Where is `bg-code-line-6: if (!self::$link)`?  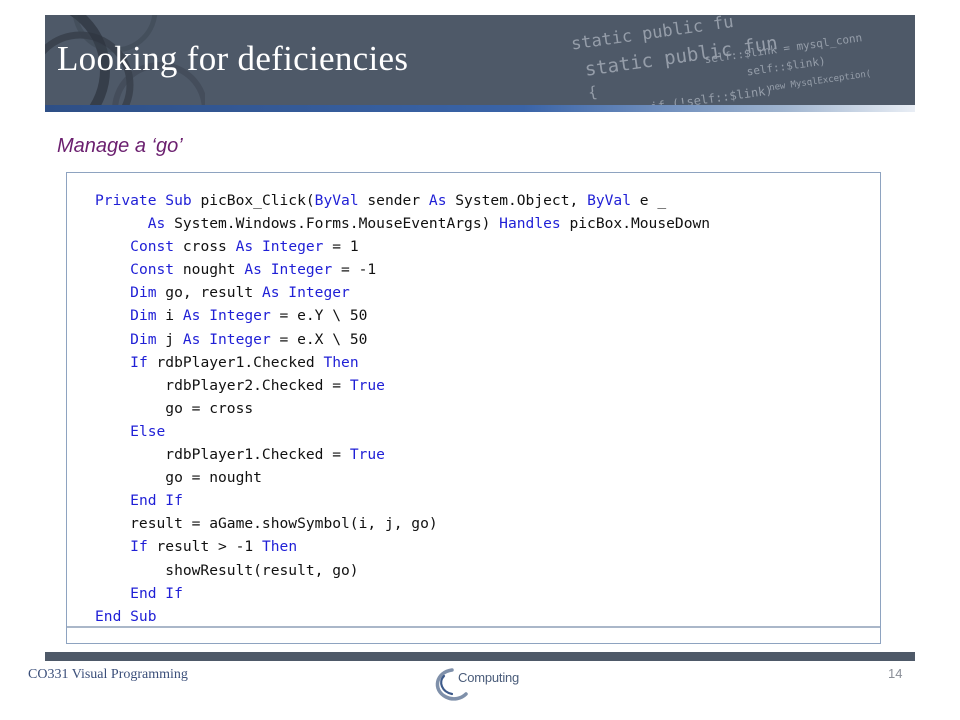
bg-code-line-6: if (!self::$link) is located at coordinates (712, 94).